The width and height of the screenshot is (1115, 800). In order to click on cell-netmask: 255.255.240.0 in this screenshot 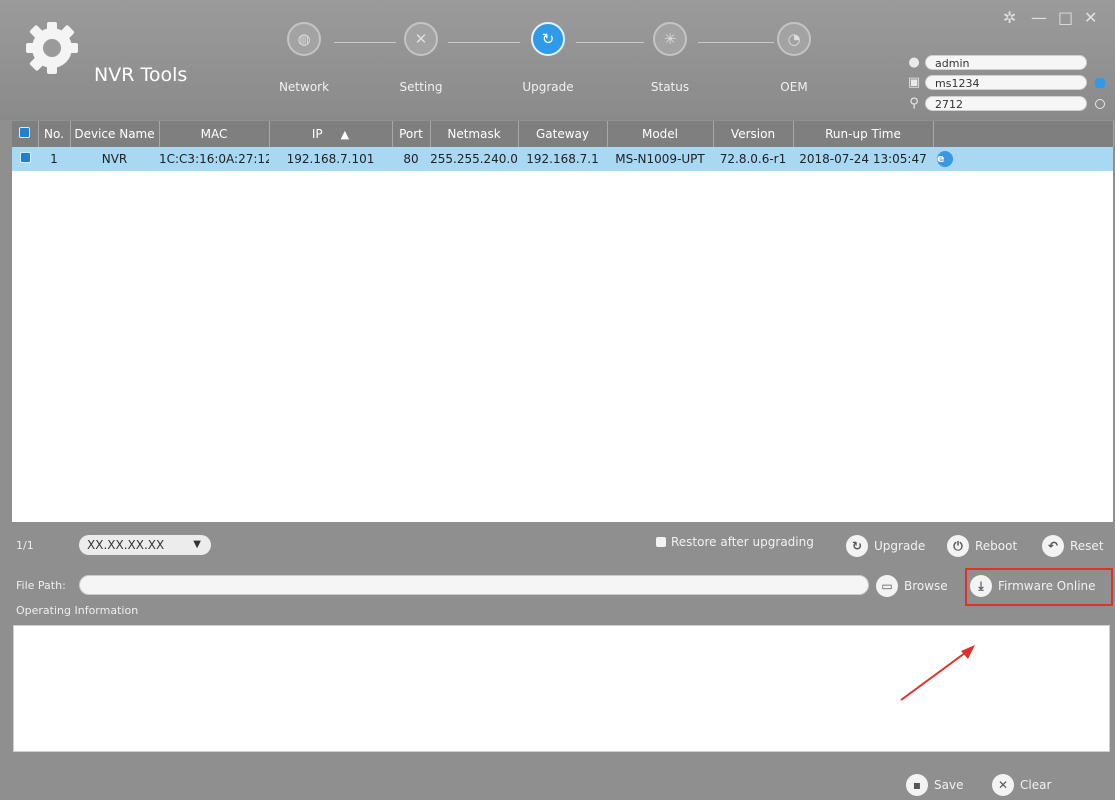, I will do `click(474, 159)`.